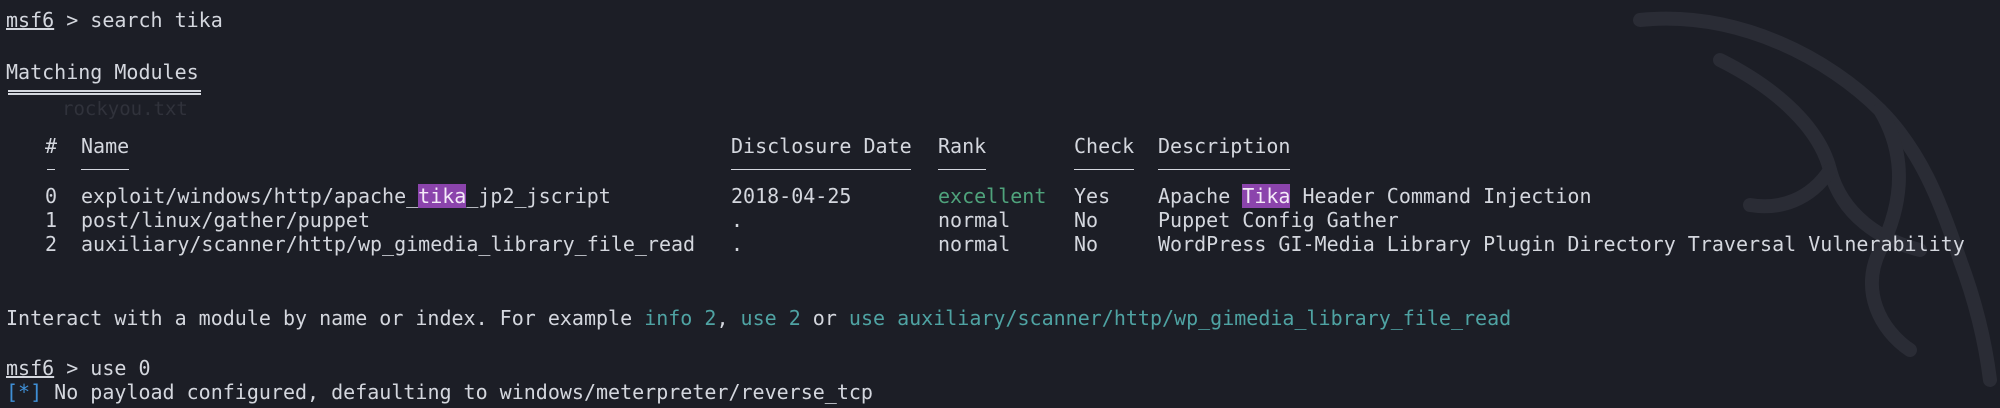 The image size is (2000, 408). I want to click on prompt-line-1: msf6 > search tika, so click(114, 20).